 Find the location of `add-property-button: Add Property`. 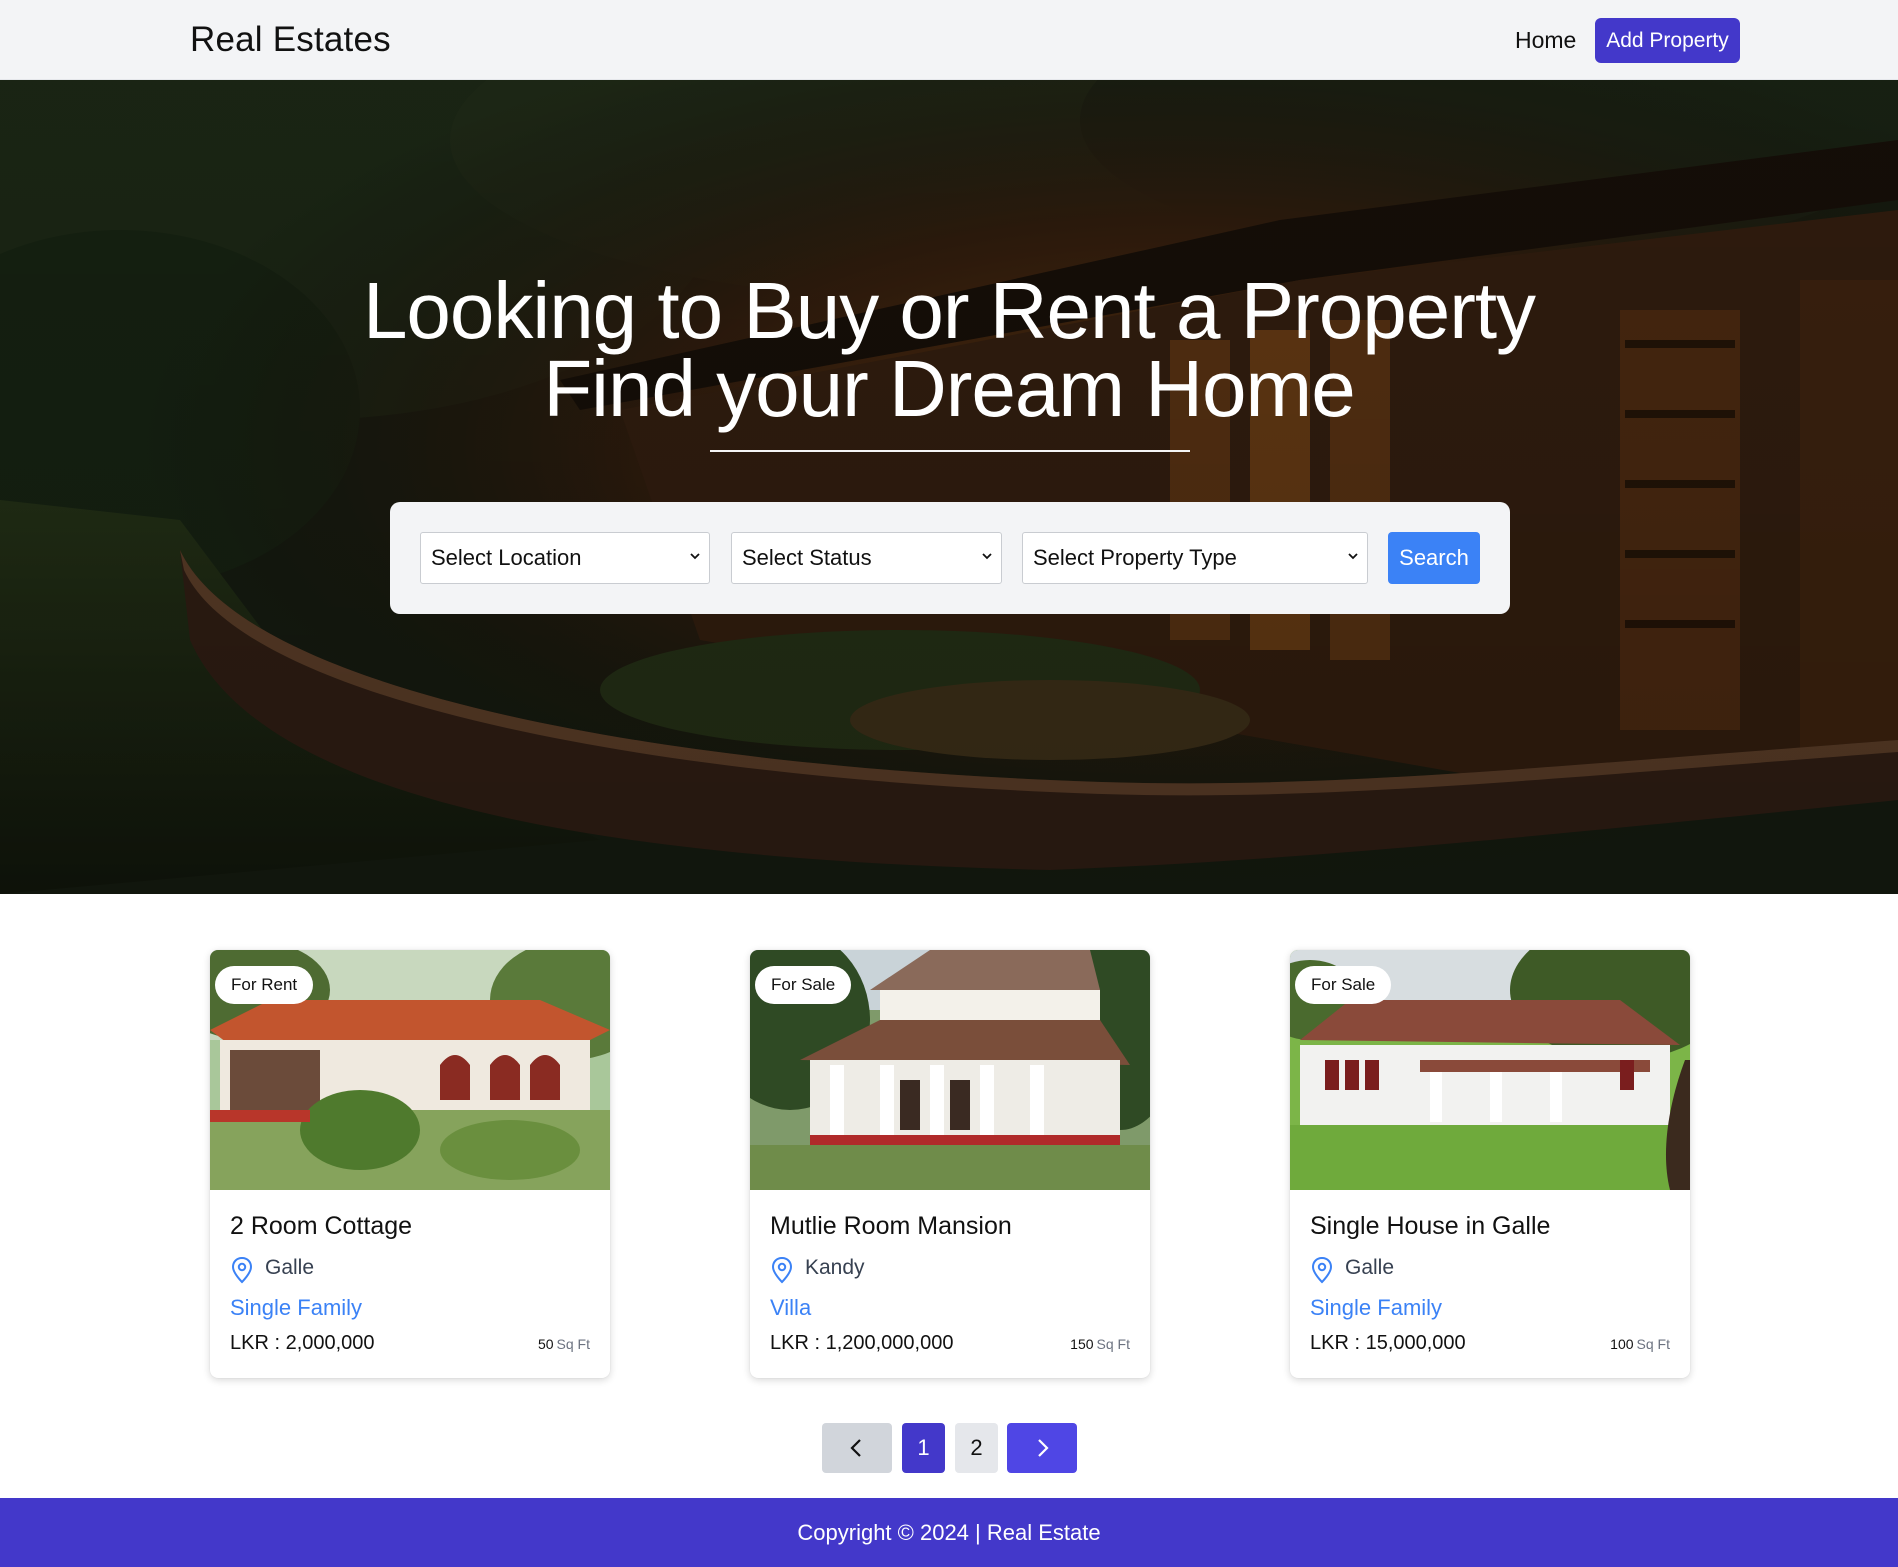

add-property-button: Add Property is located at coordinates (1667, 40).